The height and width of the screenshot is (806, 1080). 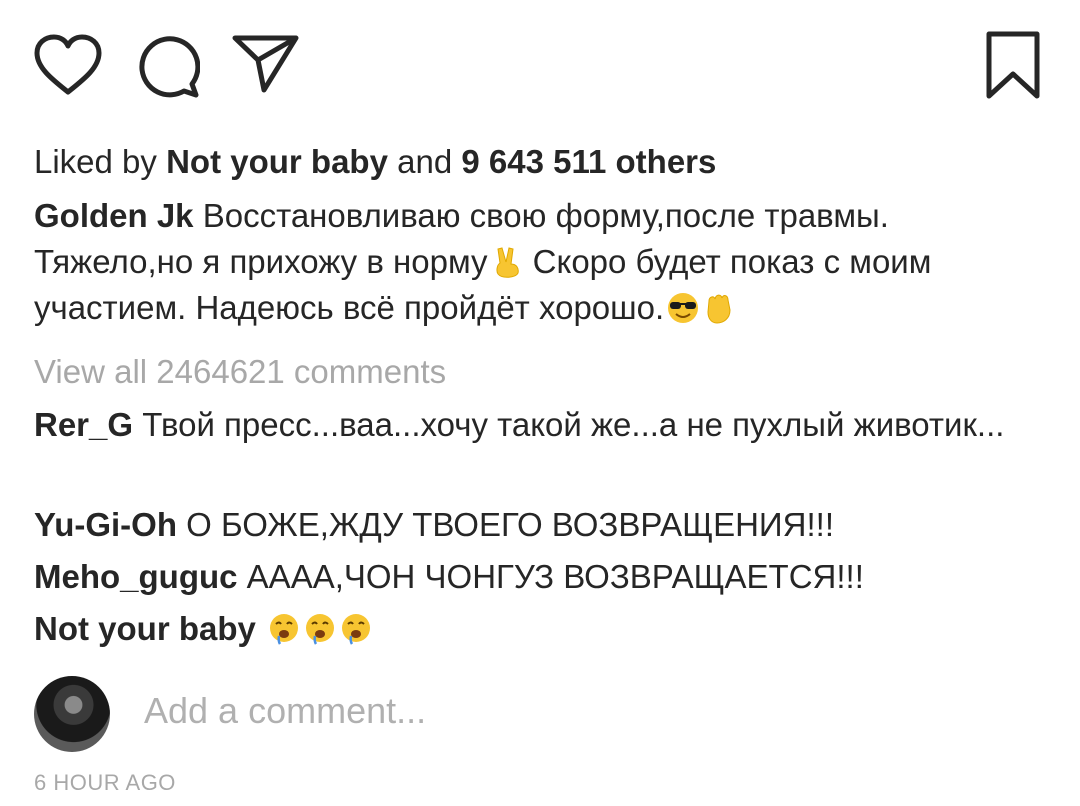 I want to click on add-comment-input, so click(x=544, y=711).